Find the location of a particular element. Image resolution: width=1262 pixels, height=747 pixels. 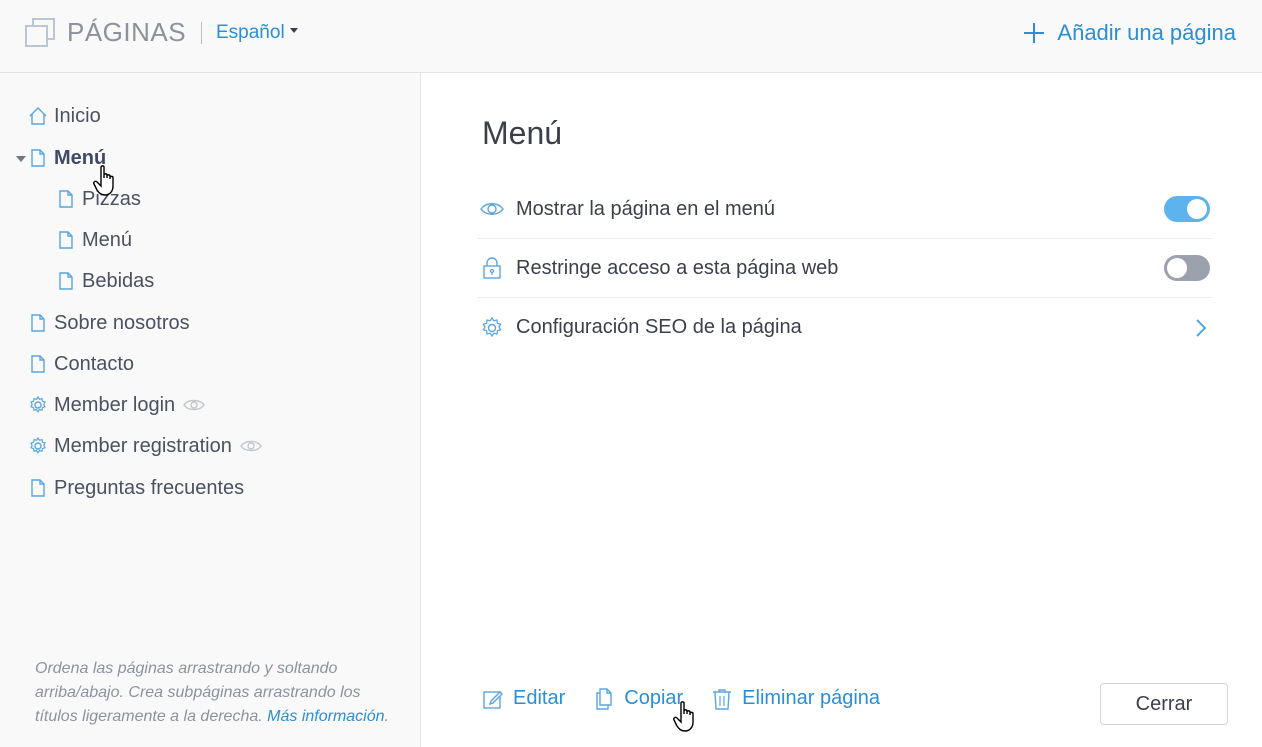

sidebar-item-label: Member login is located at coordinates (115, 404).